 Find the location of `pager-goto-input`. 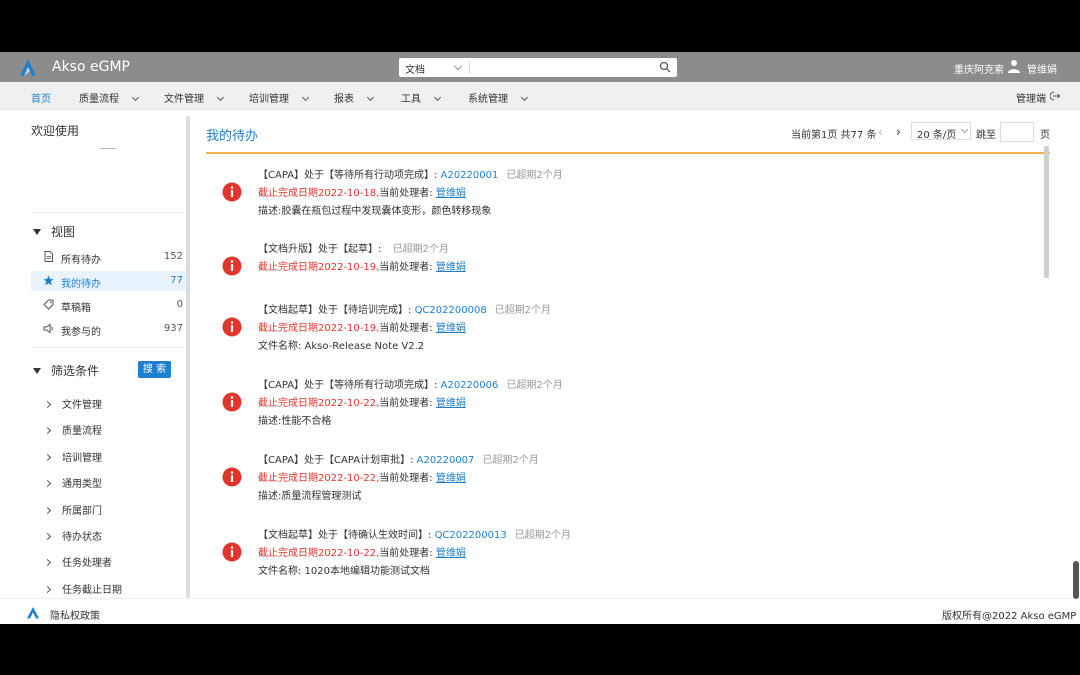

pager-goto-input is located at coordinates (1017, 132).